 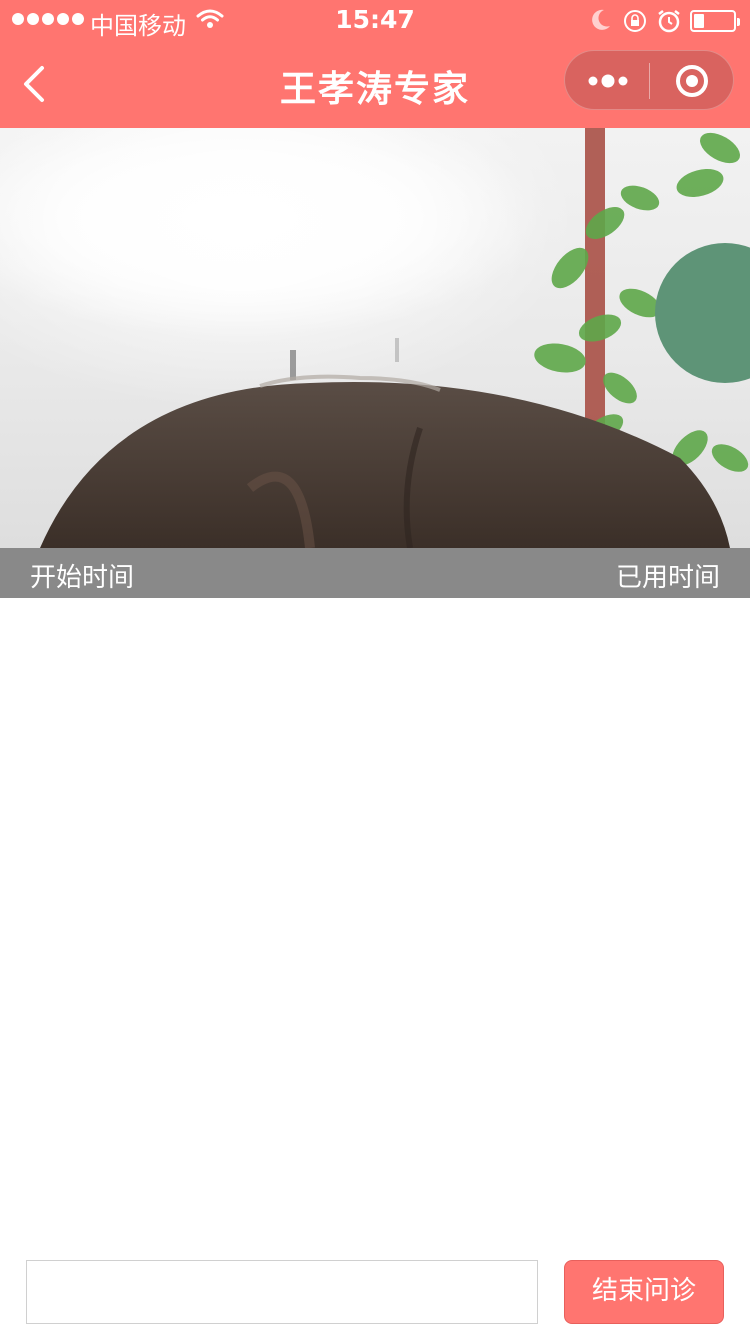 I want to click on start-time-label: 开始时间, so click(x=82, y=578).